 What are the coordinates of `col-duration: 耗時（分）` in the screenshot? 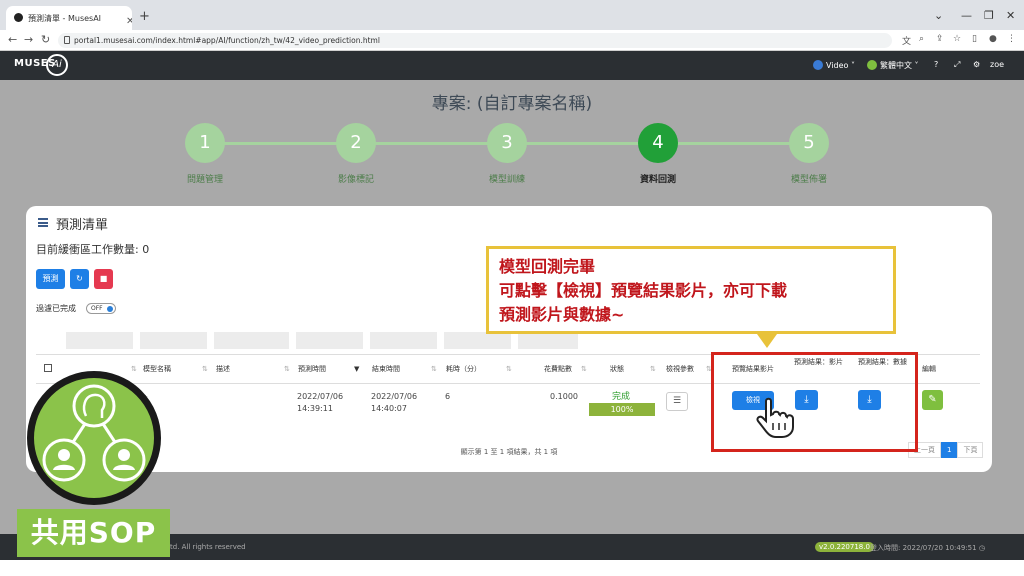 It's located at (463, 369).